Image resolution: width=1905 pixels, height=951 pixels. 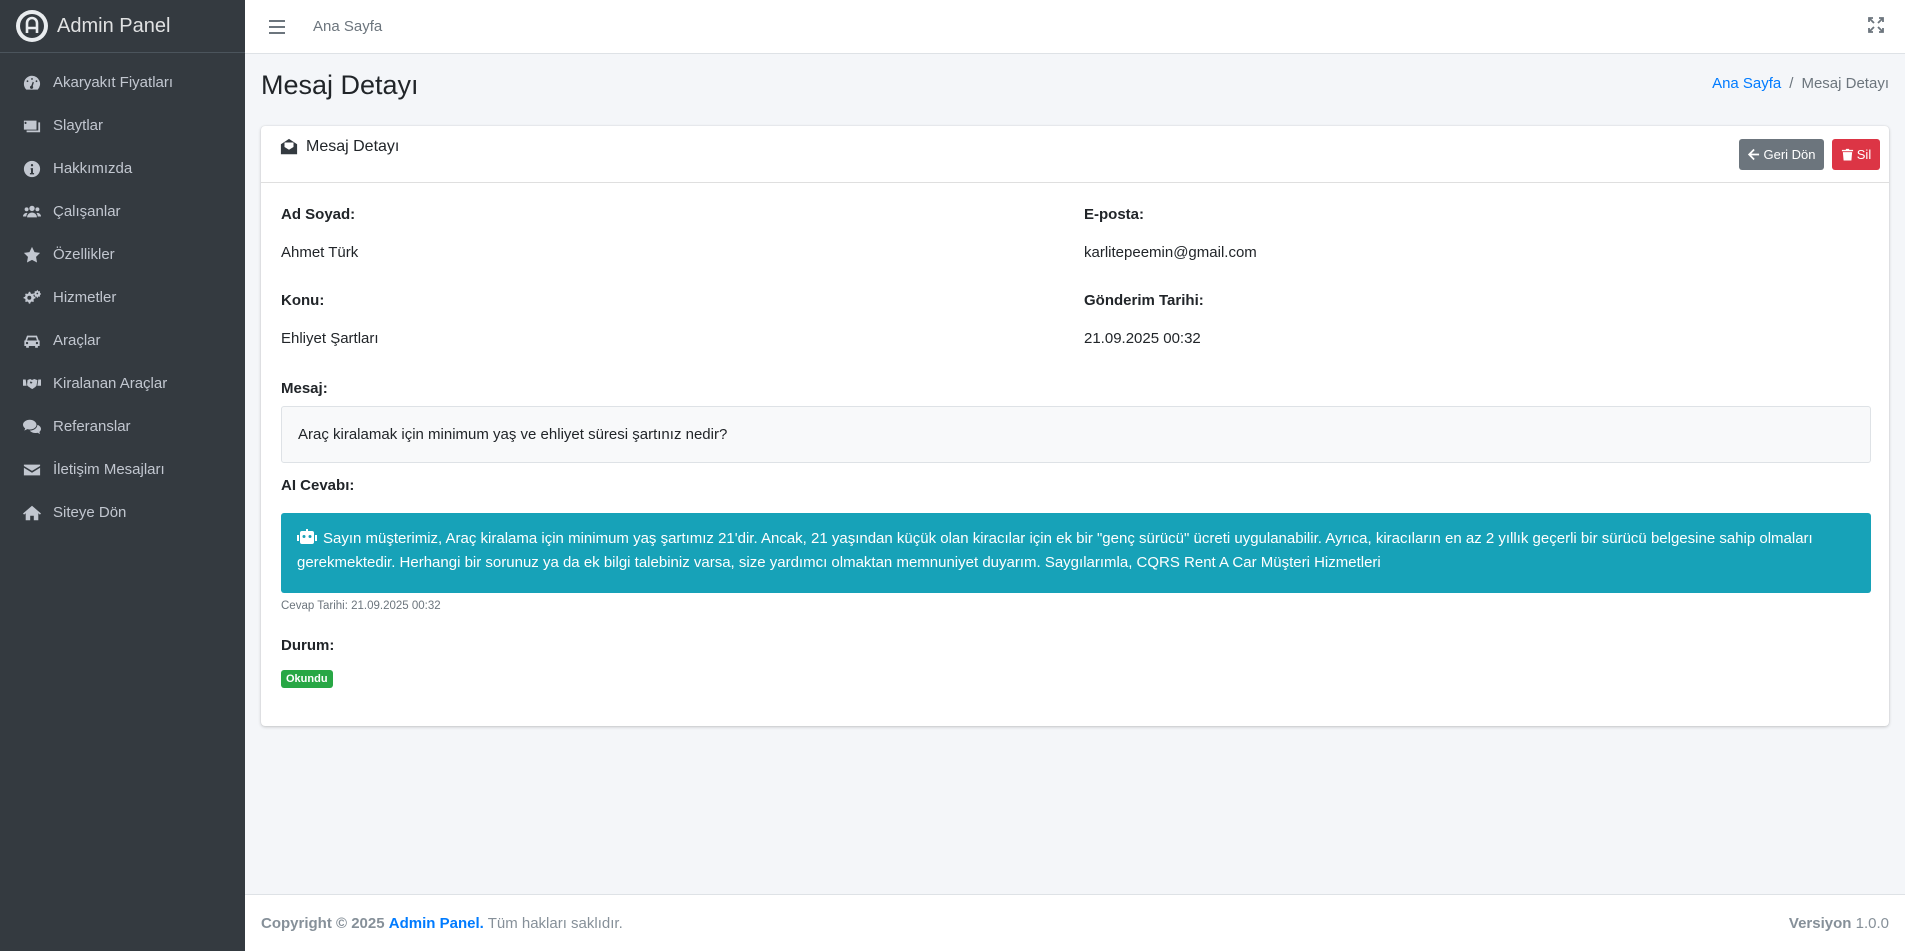 What do you see at coordinates (1144, 300) in the screenshot?
I see `sent-date-label: Gönderim Tarihi:` at bounding box center [1144, 300].